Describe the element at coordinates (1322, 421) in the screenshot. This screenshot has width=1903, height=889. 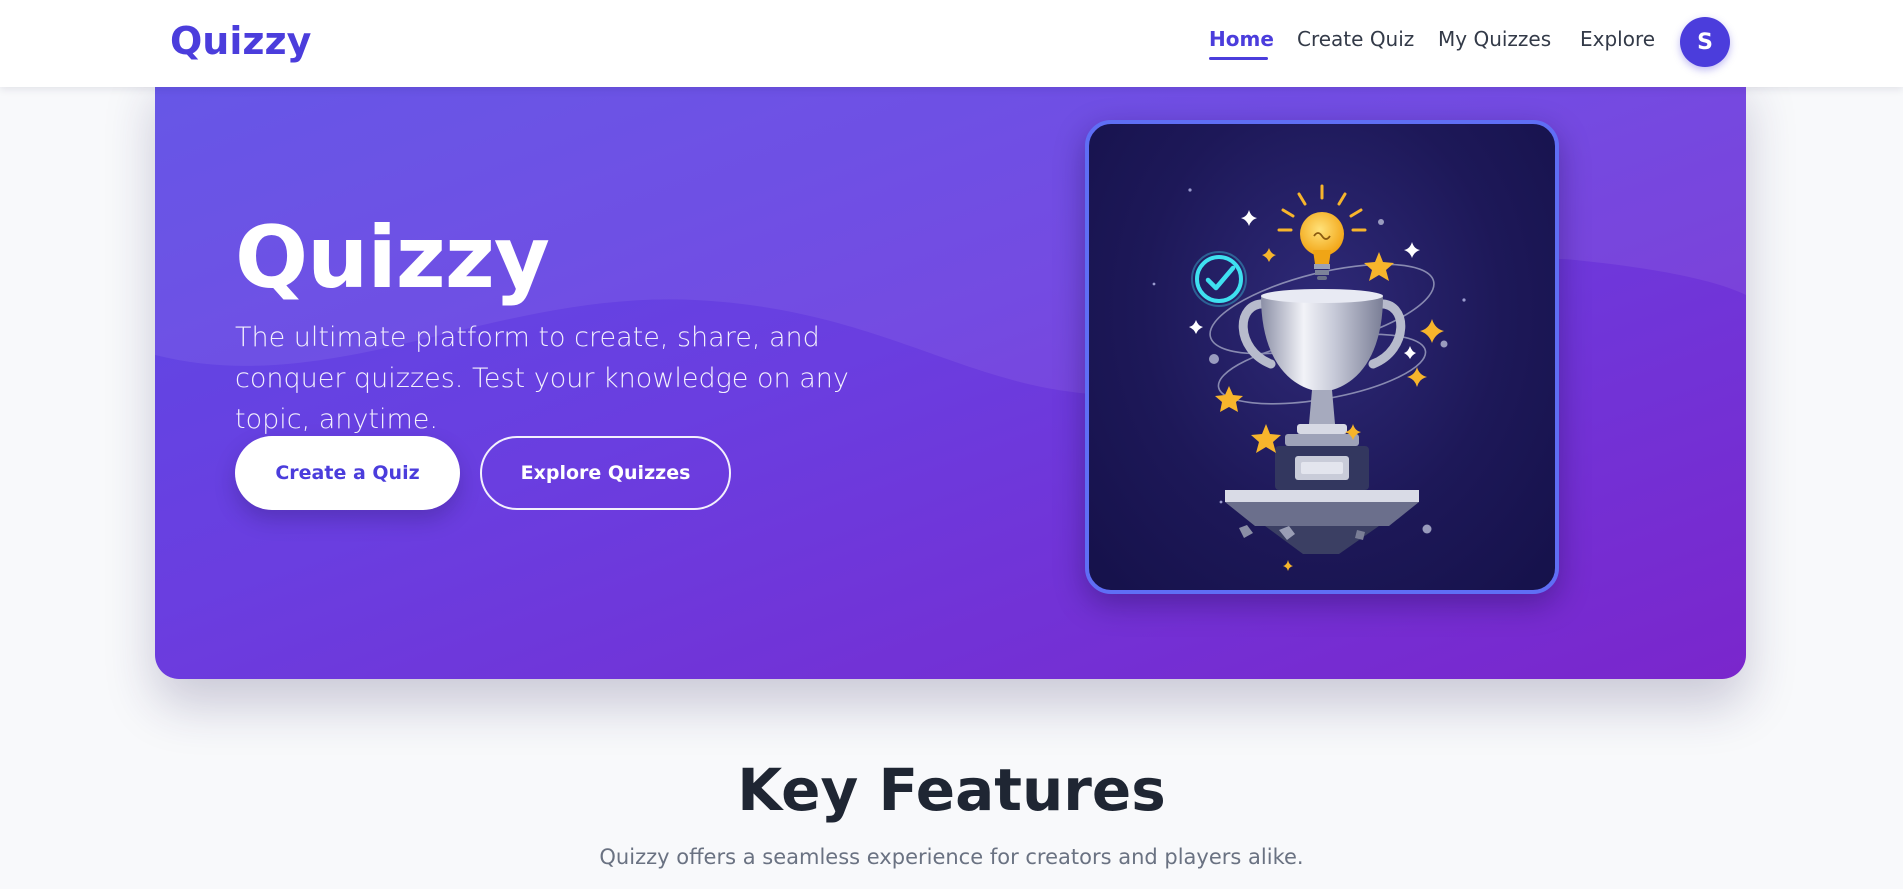
I see `trophy-icon` at that location.